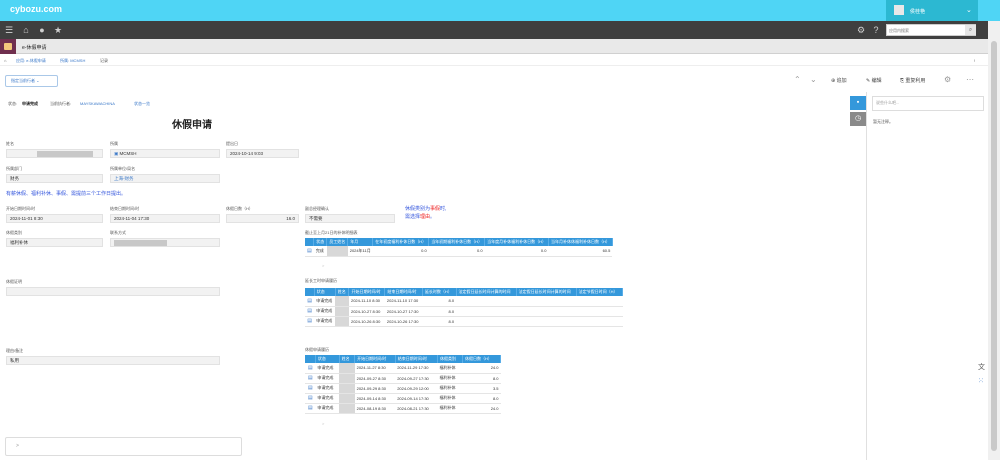 This screenshot has width=1000, height=460. I want to click on table-header-cell: 法定假日延长时间计算的时间, so click(486, 292).